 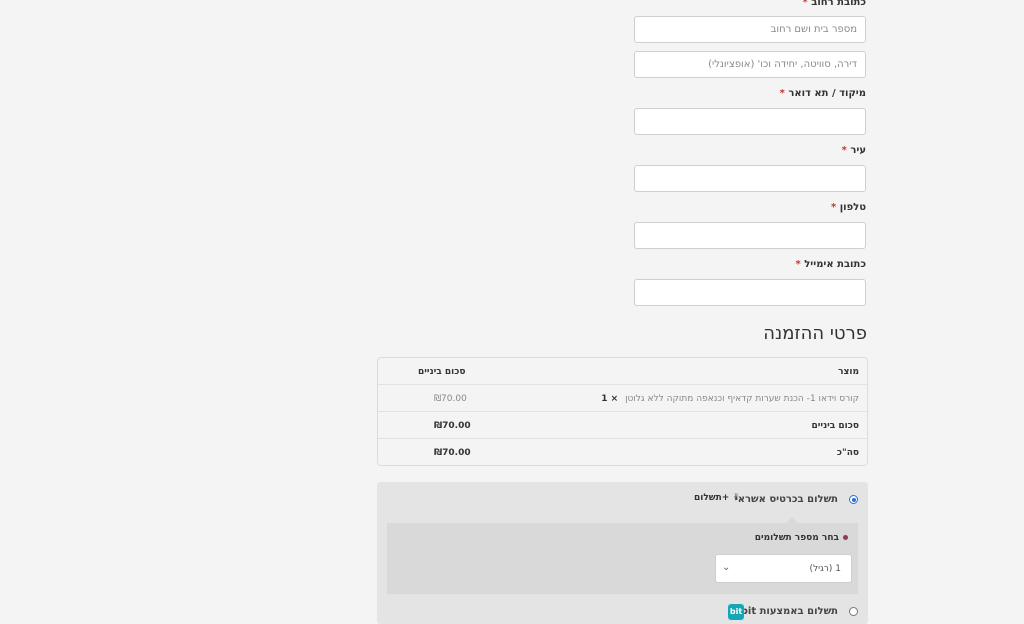 I want to click on header-subtotal: סכום ביניים, so click(x=442, y=372).